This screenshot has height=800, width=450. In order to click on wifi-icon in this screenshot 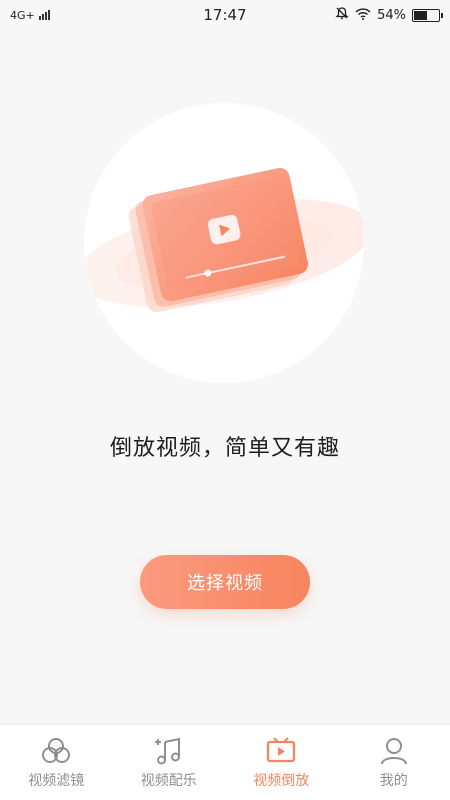, I will do `click(363, 15)`.